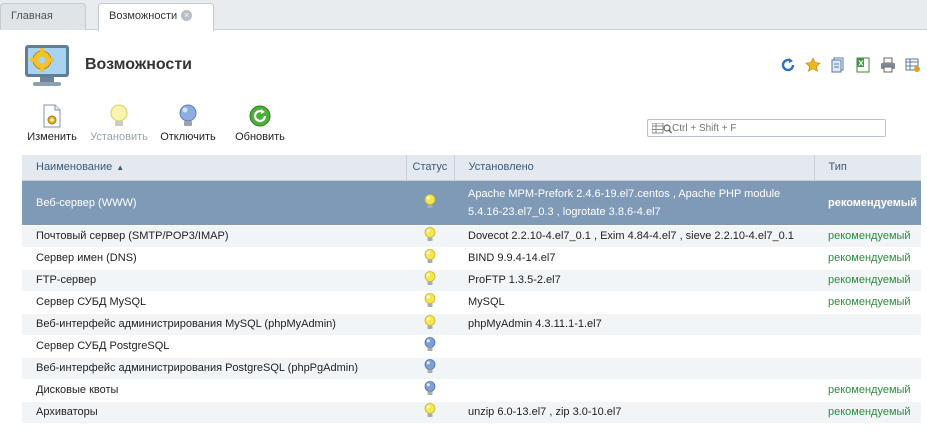 The height and width of the screenshot is (437, 927). What do you see at coordinates (260, 116) in the screenshot?
I see `update-icon` at bounding box center [260, 116].